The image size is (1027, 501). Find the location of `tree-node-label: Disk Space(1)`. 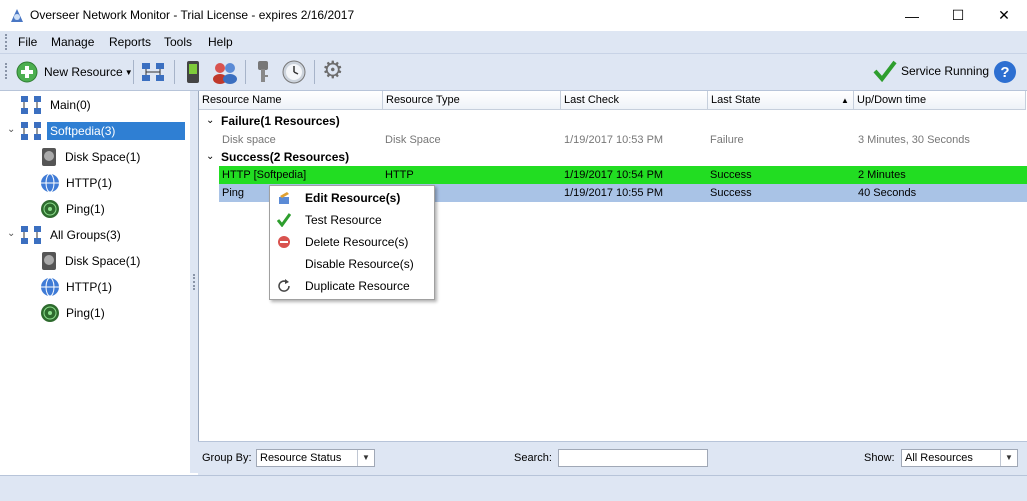

tree-node-label: Disk Space(1) is located at coordinates (103, 261).